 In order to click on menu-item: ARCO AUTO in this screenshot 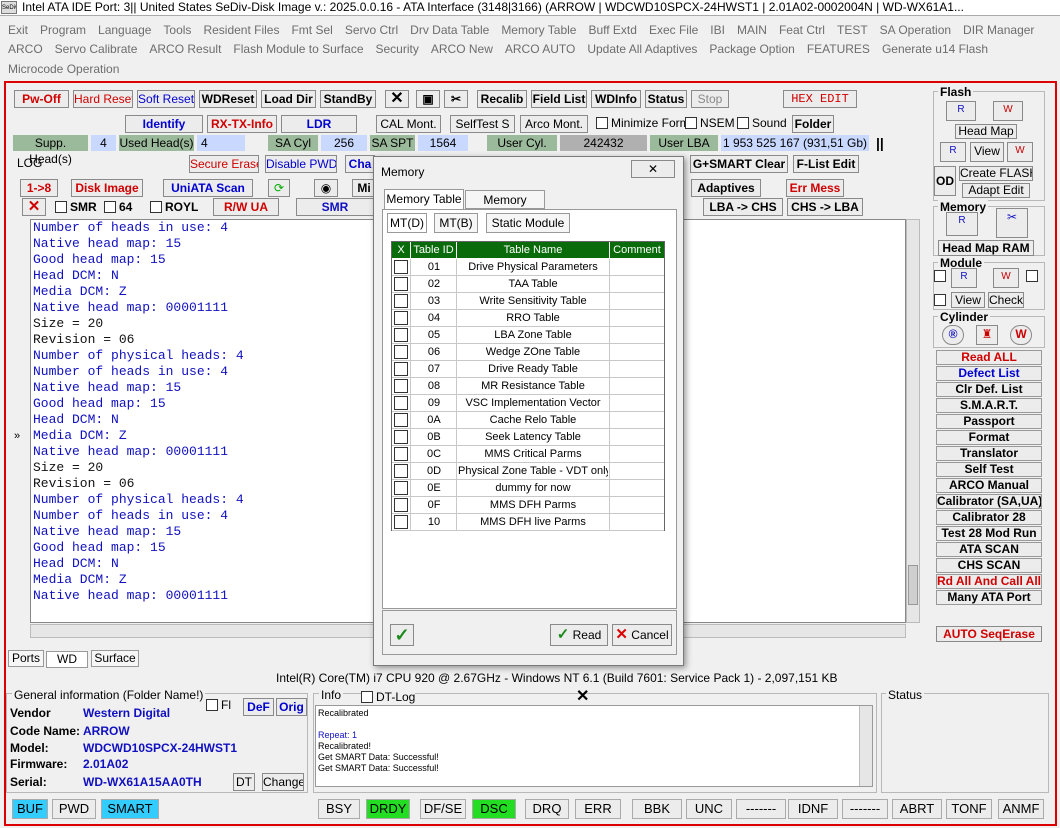, I will do `click(540, 49)`.